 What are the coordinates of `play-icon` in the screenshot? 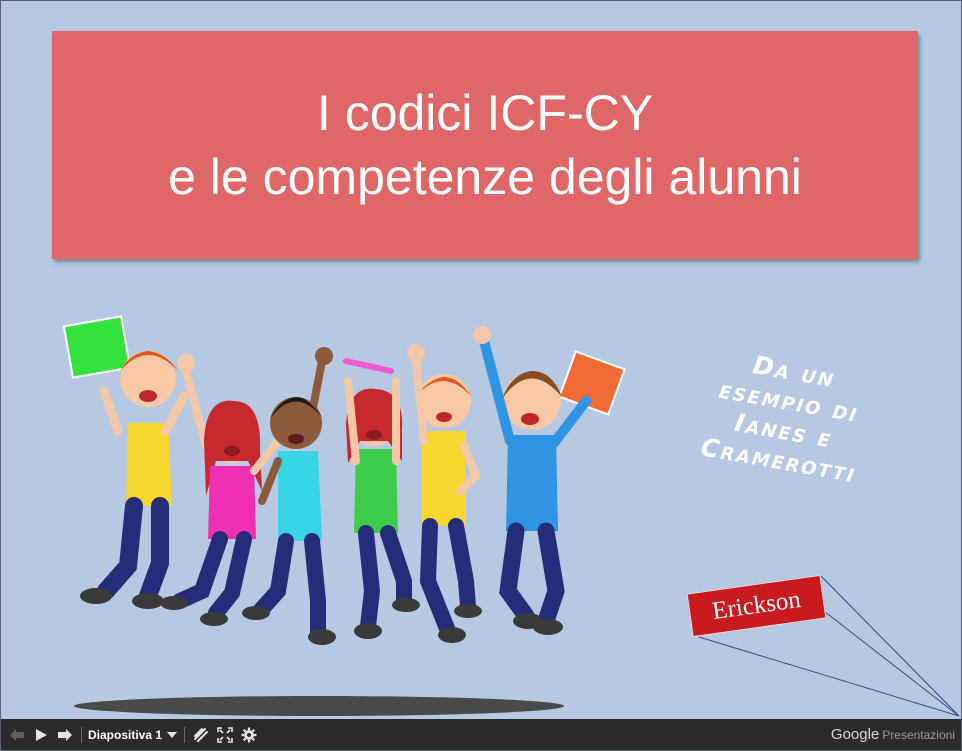 It's located at (41, 734).